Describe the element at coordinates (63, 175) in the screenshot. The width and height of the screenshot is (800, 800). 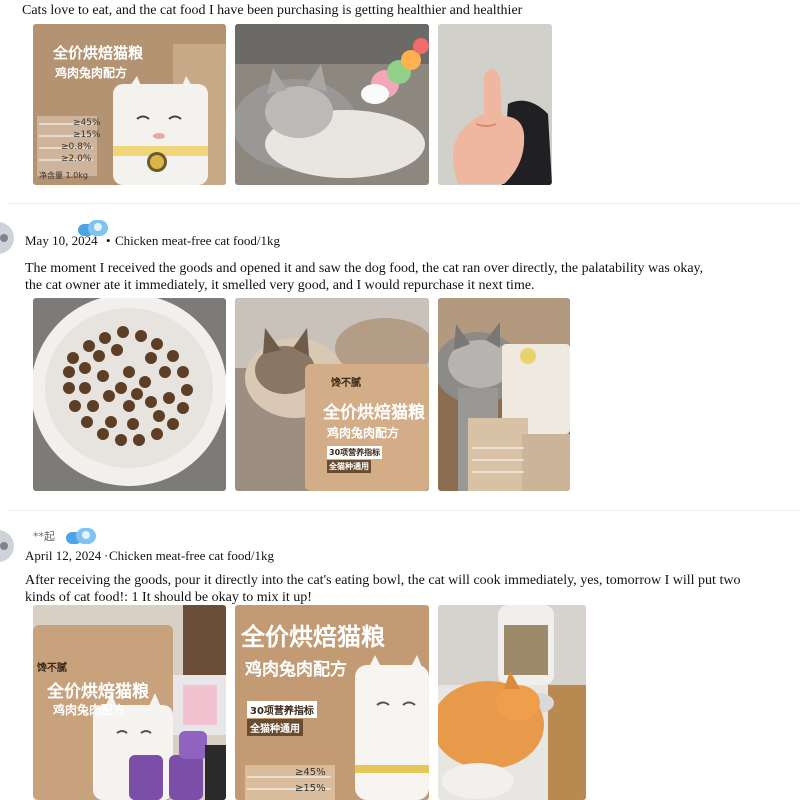
I see `package-weight: 净含量 1.0kg` at that location.